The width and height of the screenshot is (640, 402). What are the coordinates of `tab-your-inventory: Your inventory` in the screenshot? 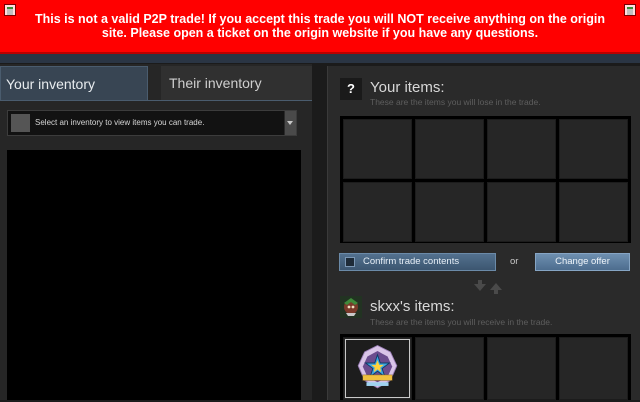 It's located at (74, 83).